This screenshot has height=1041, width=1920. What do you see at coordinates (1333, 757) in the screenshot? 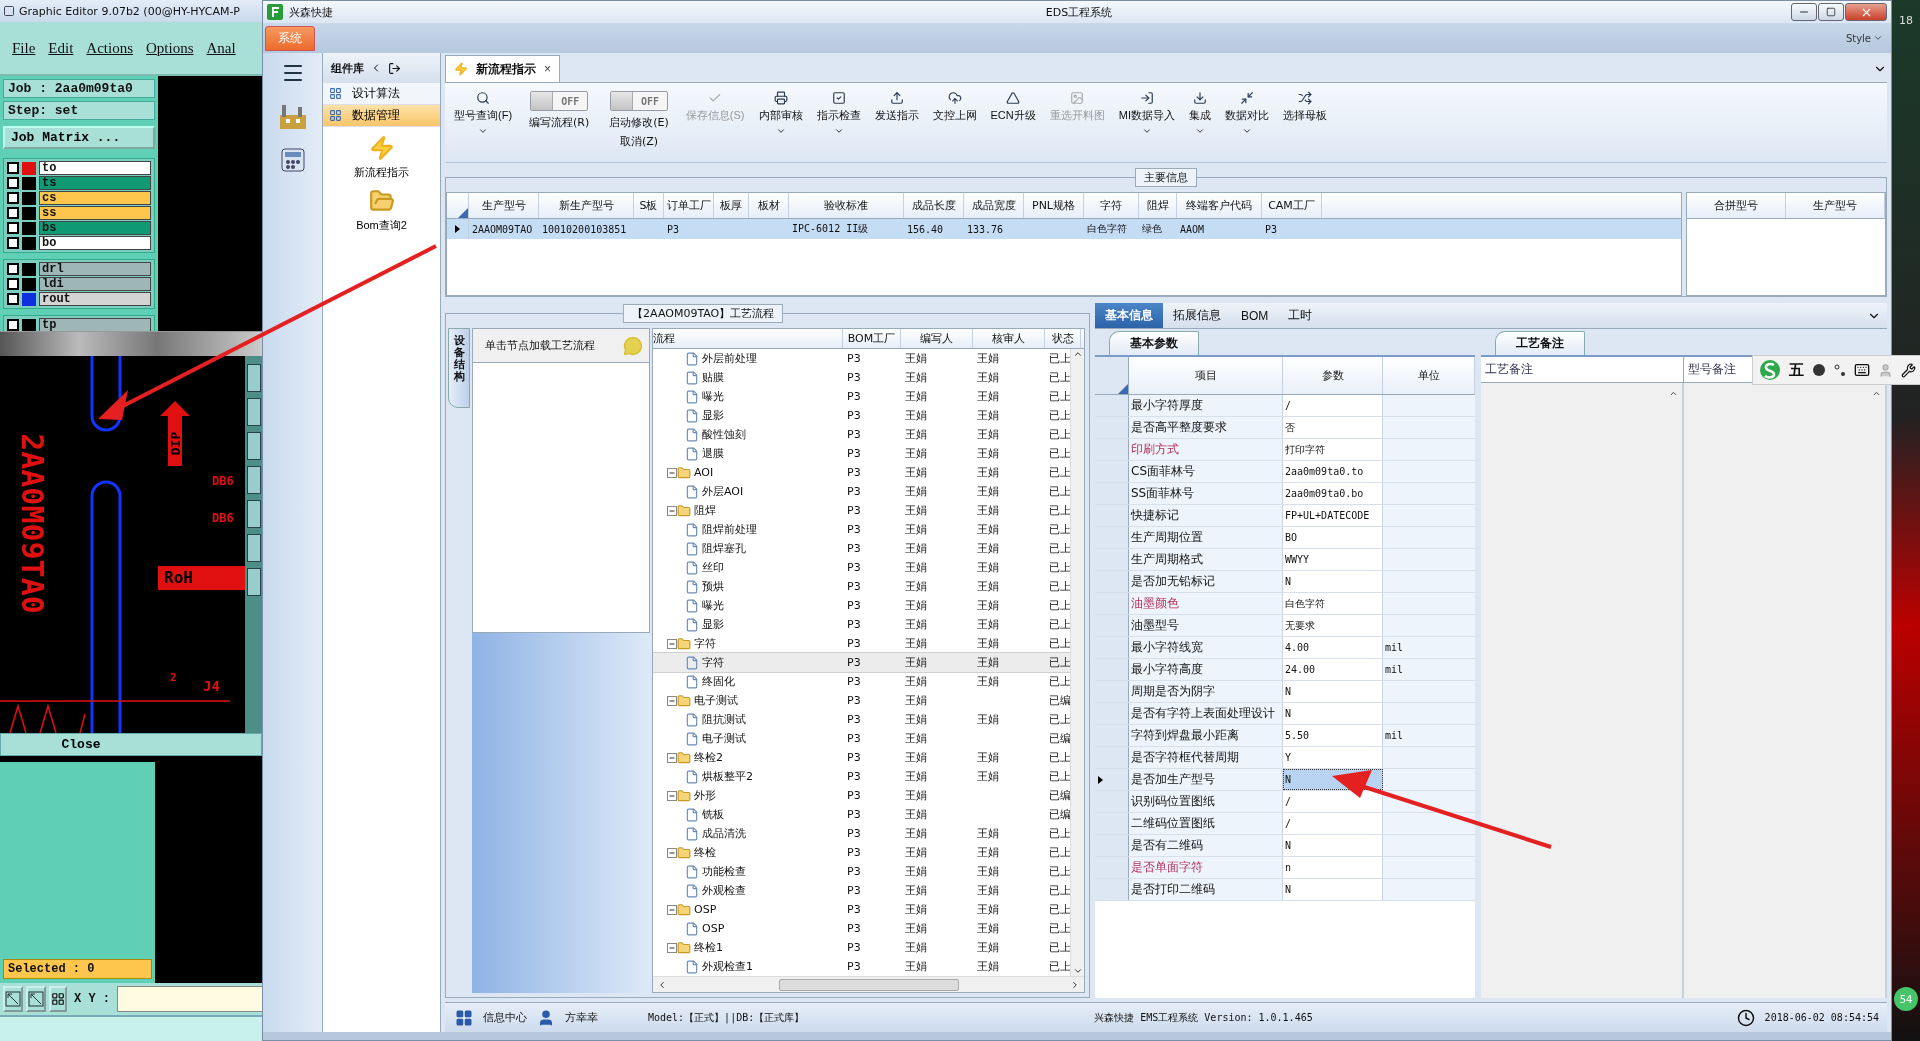
I see `parameter-value: Y` at bounding box center [1333, 757].